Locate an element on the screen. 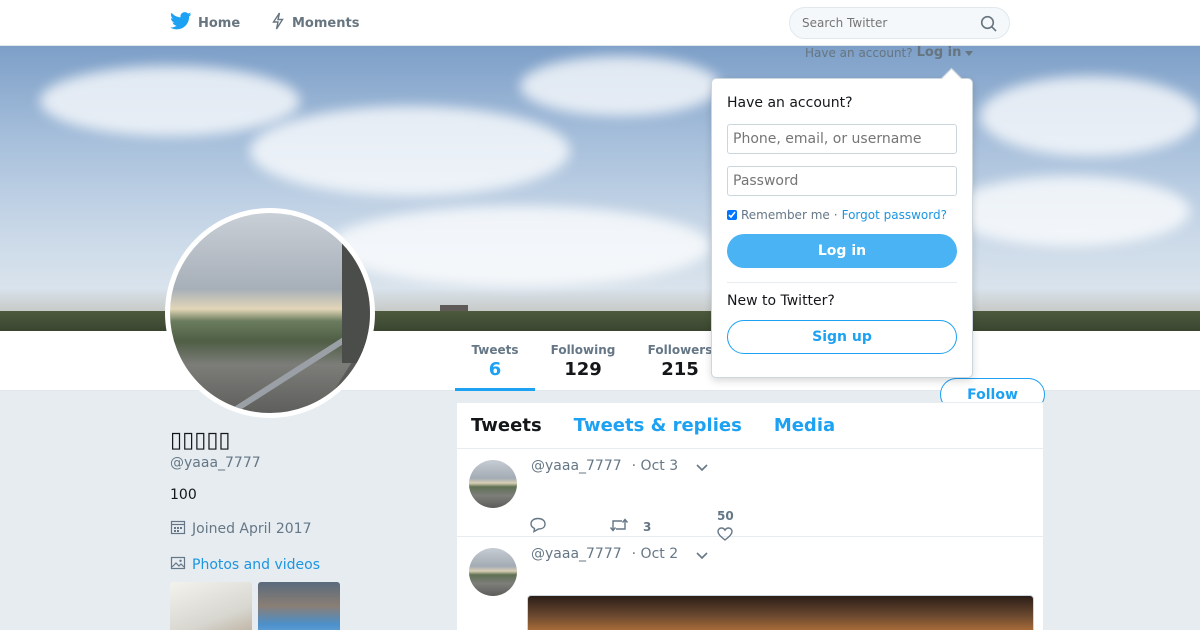  timeline-tabs: Tweets Tweets & replies Media is located at coordinates (750, 426).